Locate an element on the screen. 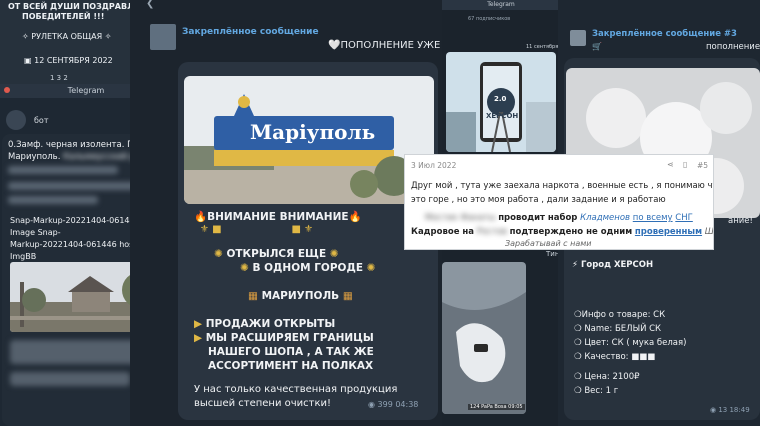 This screenshot has height=426, width=760. quality-line: ❍ Качество: ■■■ is located at coordinates (615, 357).